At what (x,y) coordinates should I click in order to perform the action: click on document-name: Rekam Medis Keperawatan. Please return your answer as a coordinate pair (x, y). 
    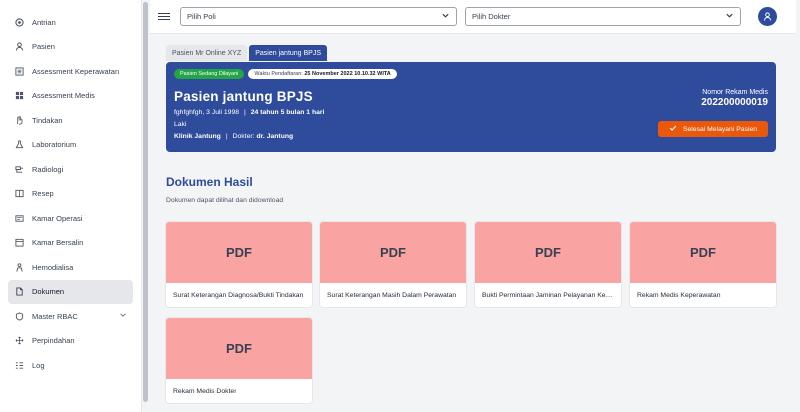
    Looking at the image, I should click on (679, 295).